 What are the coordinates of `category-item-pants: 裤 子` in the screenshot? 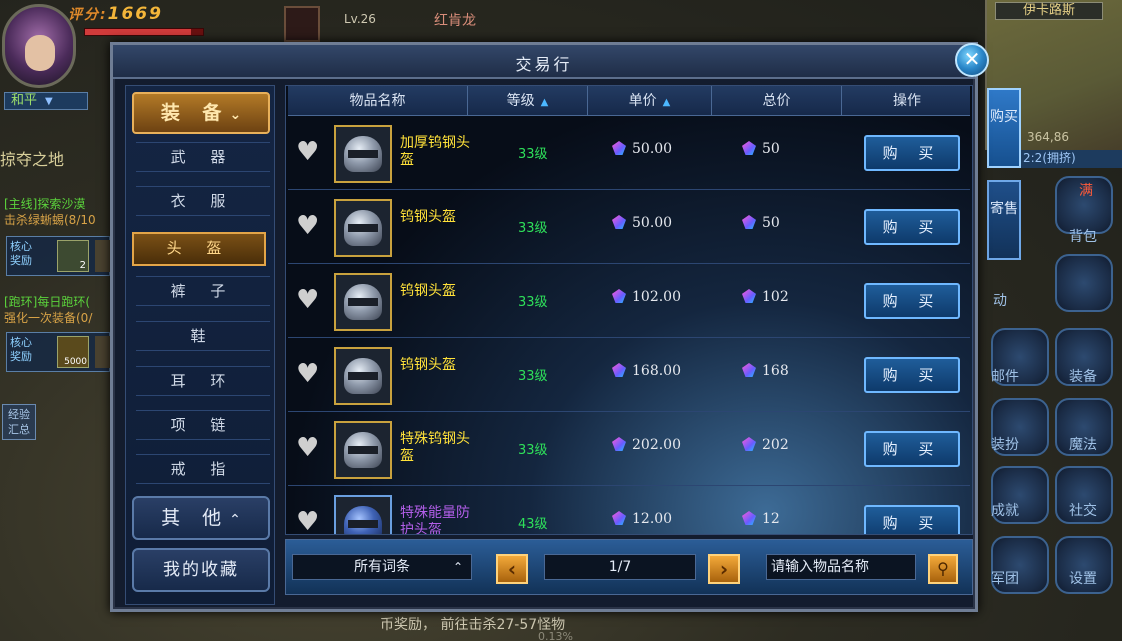 It's located at (203, 291).